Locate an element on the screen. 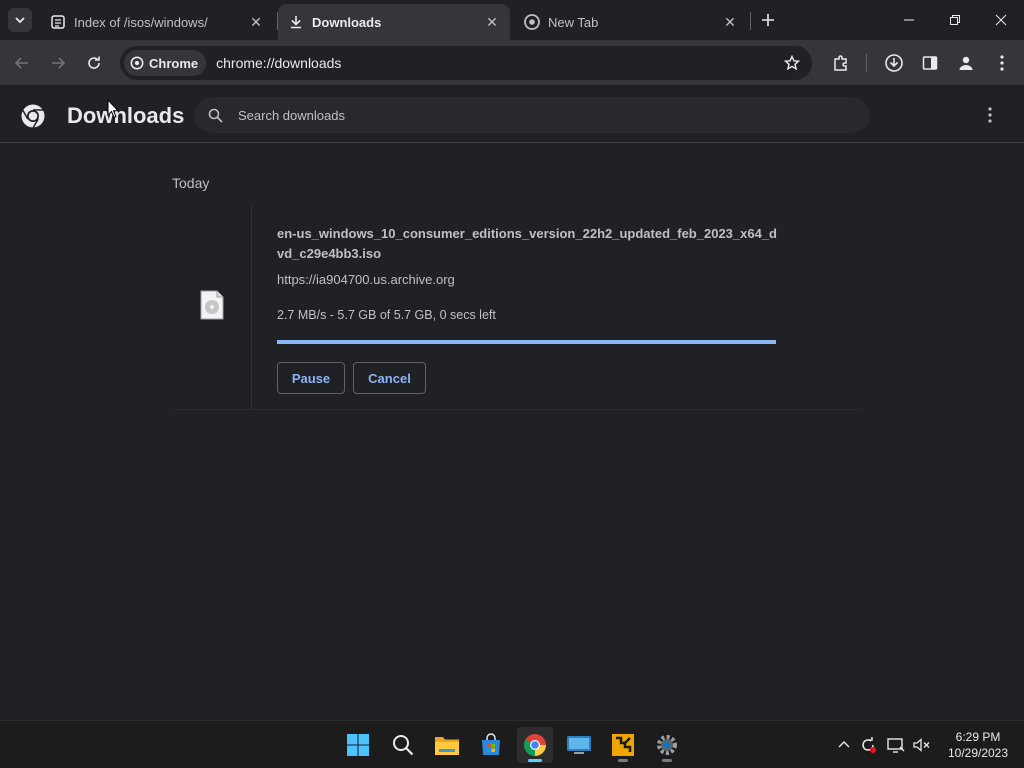 The image size is (1024, 768). restore-icon is located at coordinates (955, 20).